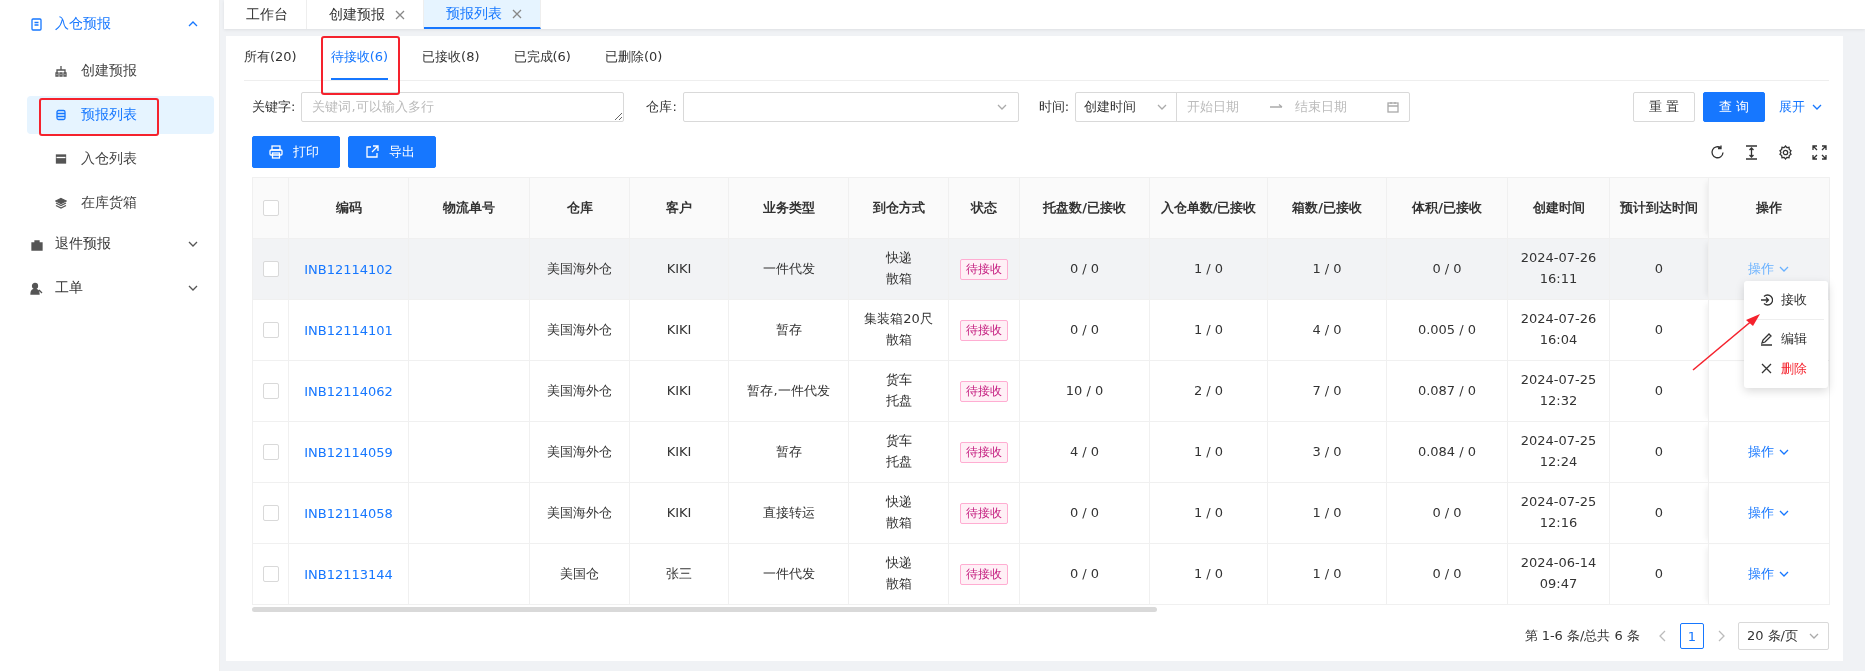 The image size is (1865, 671). What do you see at coordinates (270, 208) in the screenshot?
I see `select-all-checkbox` at bounding box center [270, 208].